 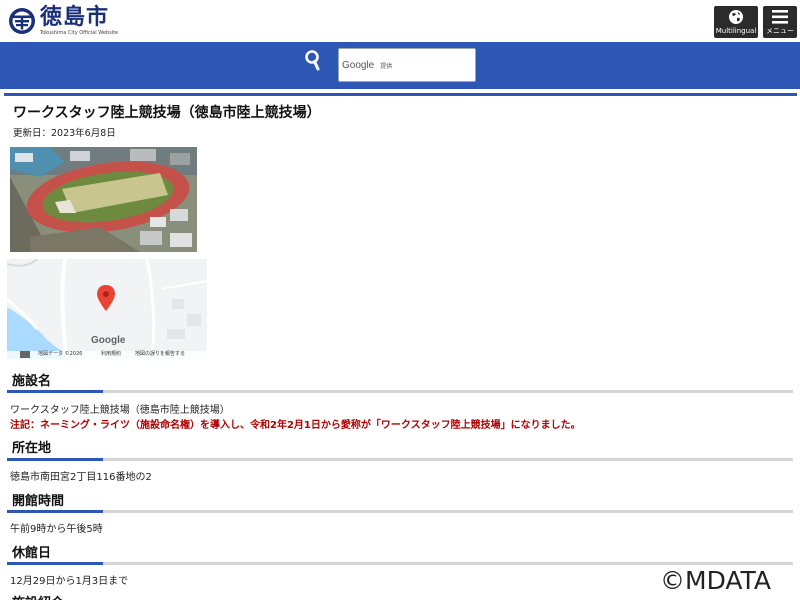 I want to click on keyboard-icon, so click(x=25, y=354).